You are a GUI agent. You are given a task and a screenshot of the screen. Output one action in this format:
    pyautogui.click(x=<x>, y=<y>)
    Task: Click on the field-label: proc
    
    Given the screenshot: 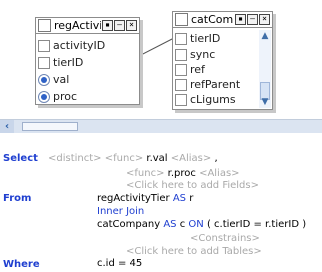 What is the action you would take?
    pyautogui.click(x=65, y=96)
    